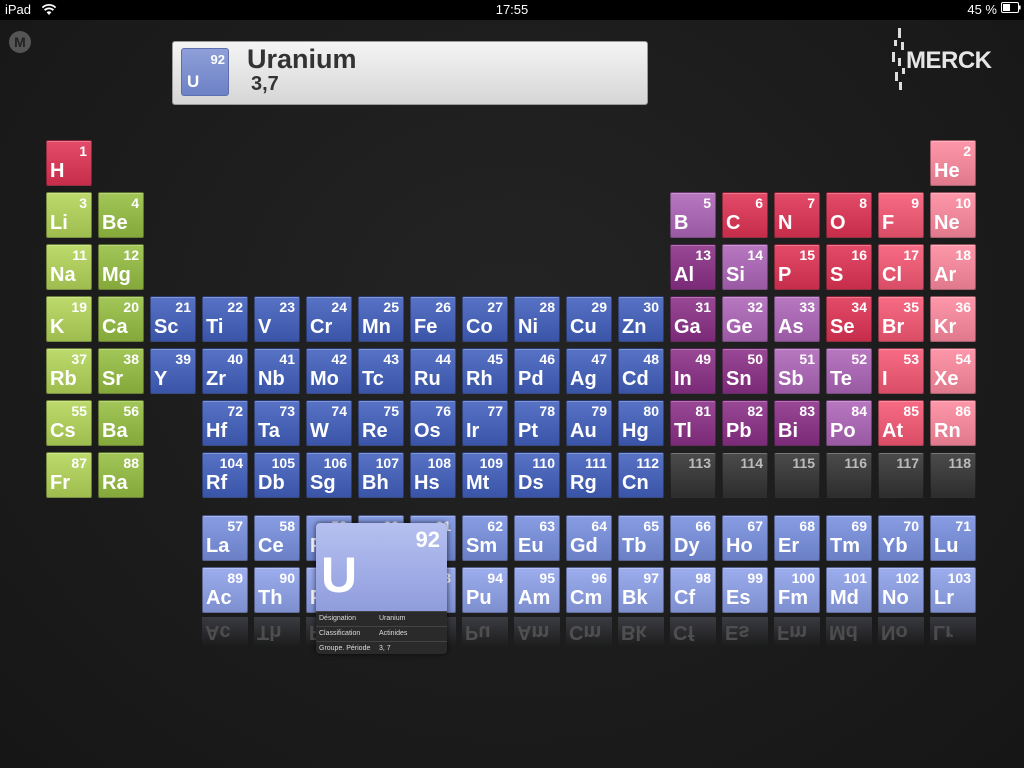  Describe the element at coordinates (849, 423) in the screenshot. I see `element-tile-84: 84 Po` at that location.